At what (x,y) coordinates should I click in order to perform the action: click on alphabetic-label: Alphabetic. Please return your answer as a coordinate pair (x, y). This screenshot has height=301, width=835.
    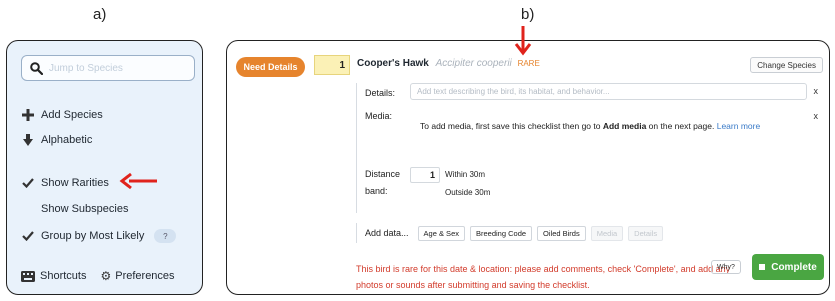
    Looking at the image, I should click on (67, 140).